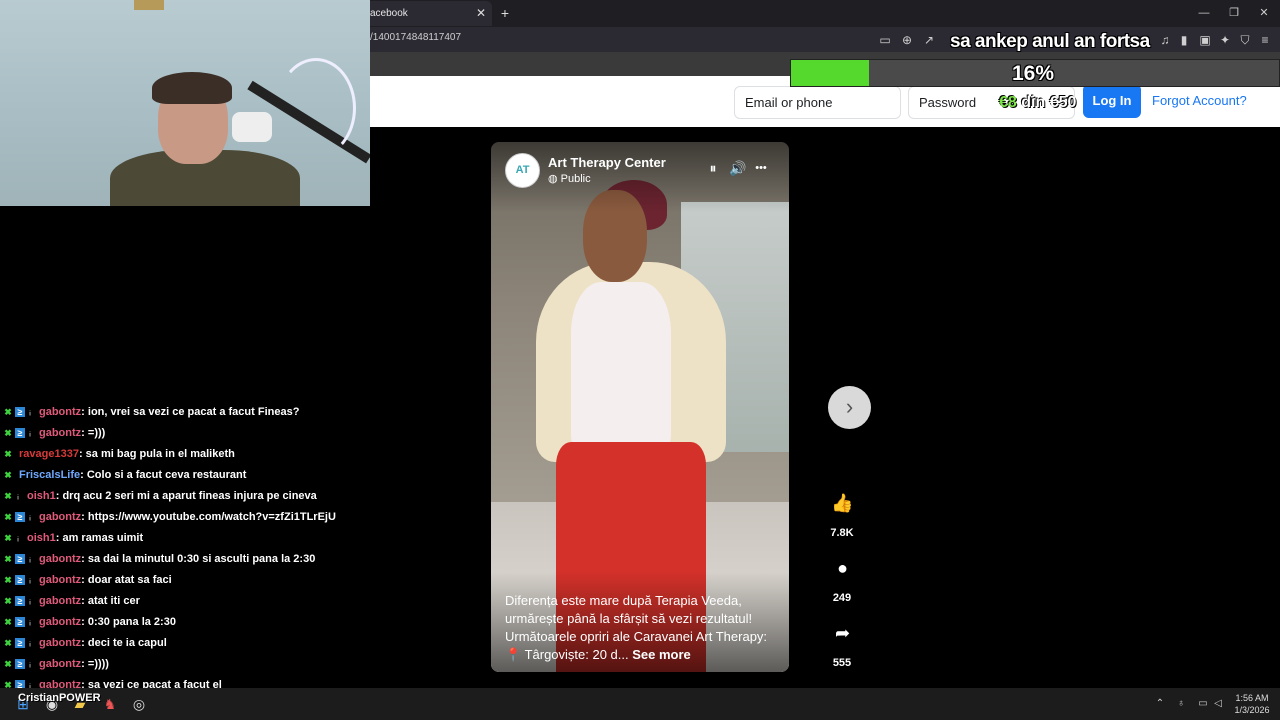 Image resolution: width=1280 pixels, height=720 pixels. Describe the element at coordinates (849, 407) in the screenshot. I see `next-video-button: ›` at that location.